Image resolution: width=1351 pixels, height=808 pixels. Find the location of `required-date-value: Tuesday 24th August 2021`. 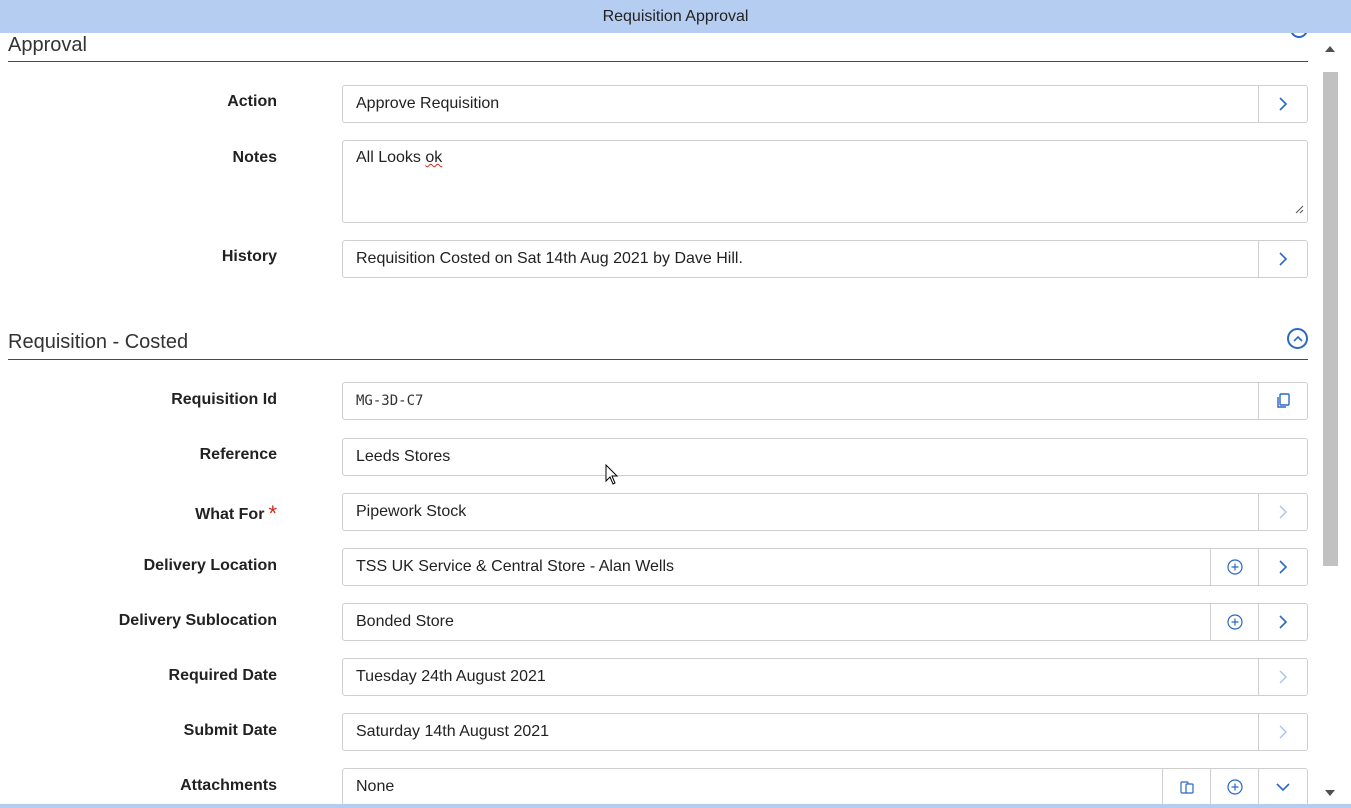

required-date-value: Tuesday 24th August 2021 is located at coordinates (451, 676).